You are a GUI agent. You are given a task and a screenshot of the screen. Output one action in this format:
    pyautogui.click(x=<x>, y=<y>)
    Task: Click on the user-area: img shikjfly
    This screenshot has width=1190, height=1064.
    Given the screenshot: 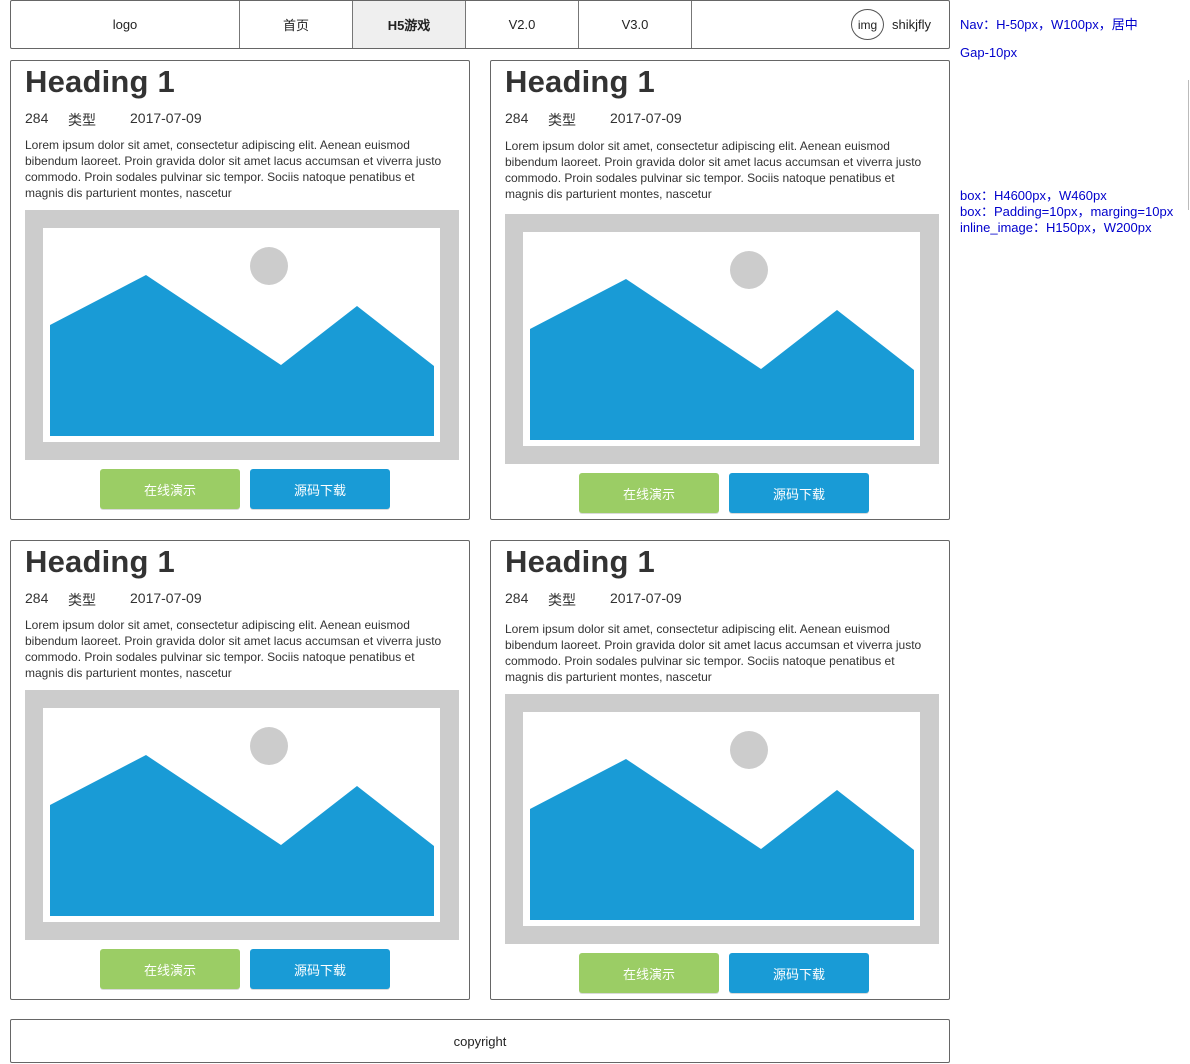 What is the action you would take?
    pyautogui.click(x=820, y=24)
    